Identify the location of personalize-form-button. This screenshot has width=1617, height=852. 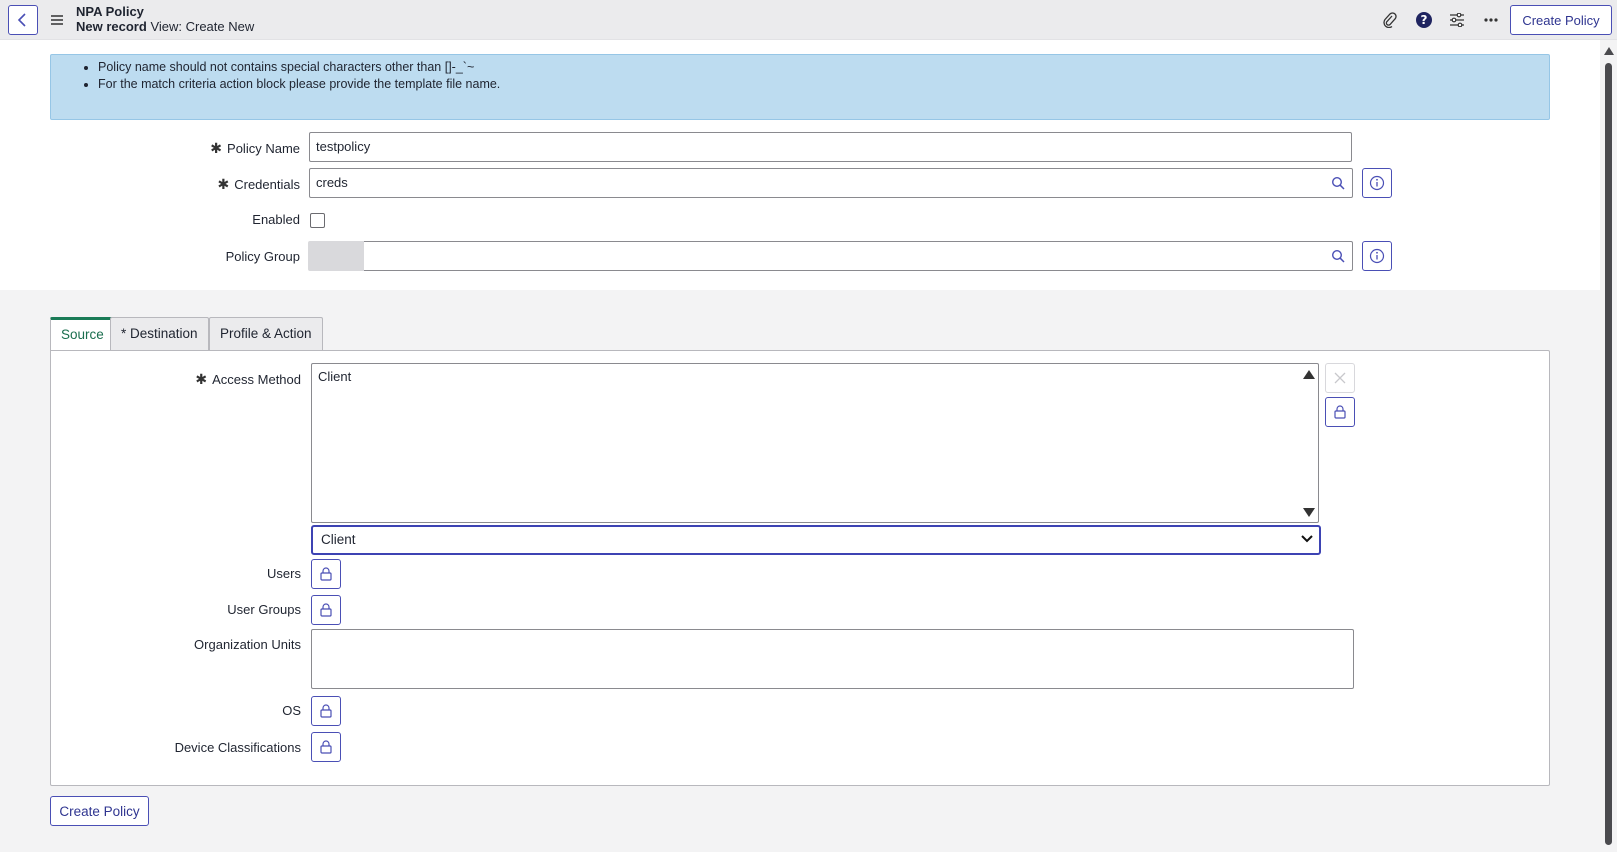
(1457, 20).